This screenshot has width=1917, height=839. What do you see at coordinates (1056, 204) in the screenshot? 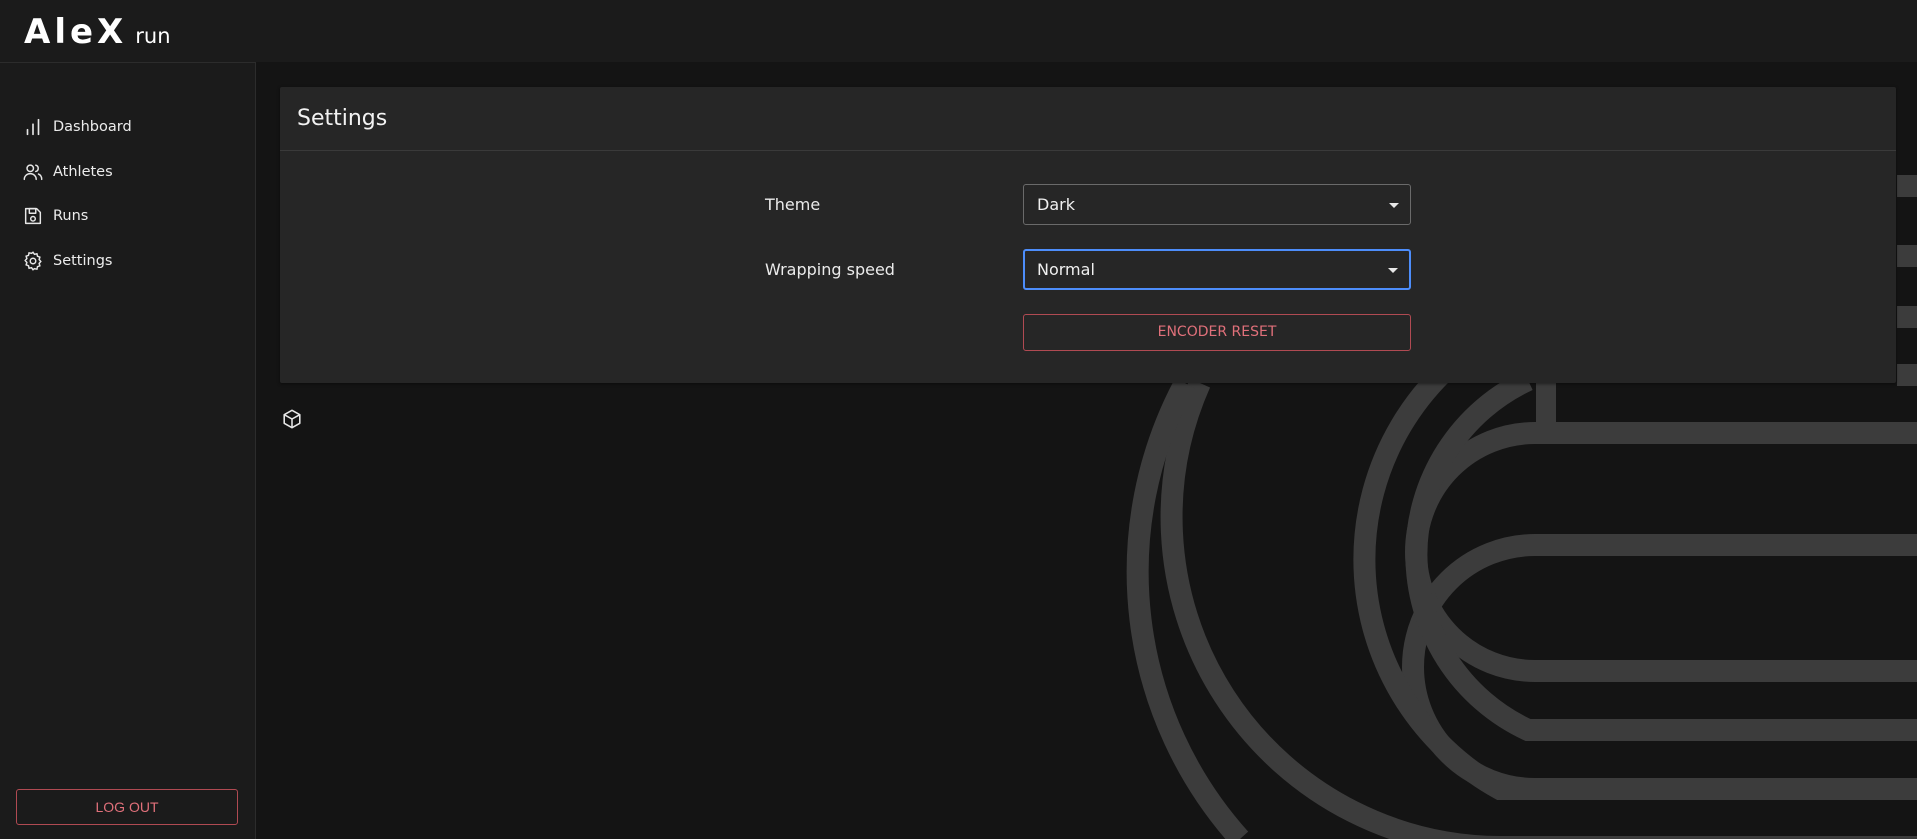
I see `theme-select-value: Dark` at bounding box center [1056, 204].